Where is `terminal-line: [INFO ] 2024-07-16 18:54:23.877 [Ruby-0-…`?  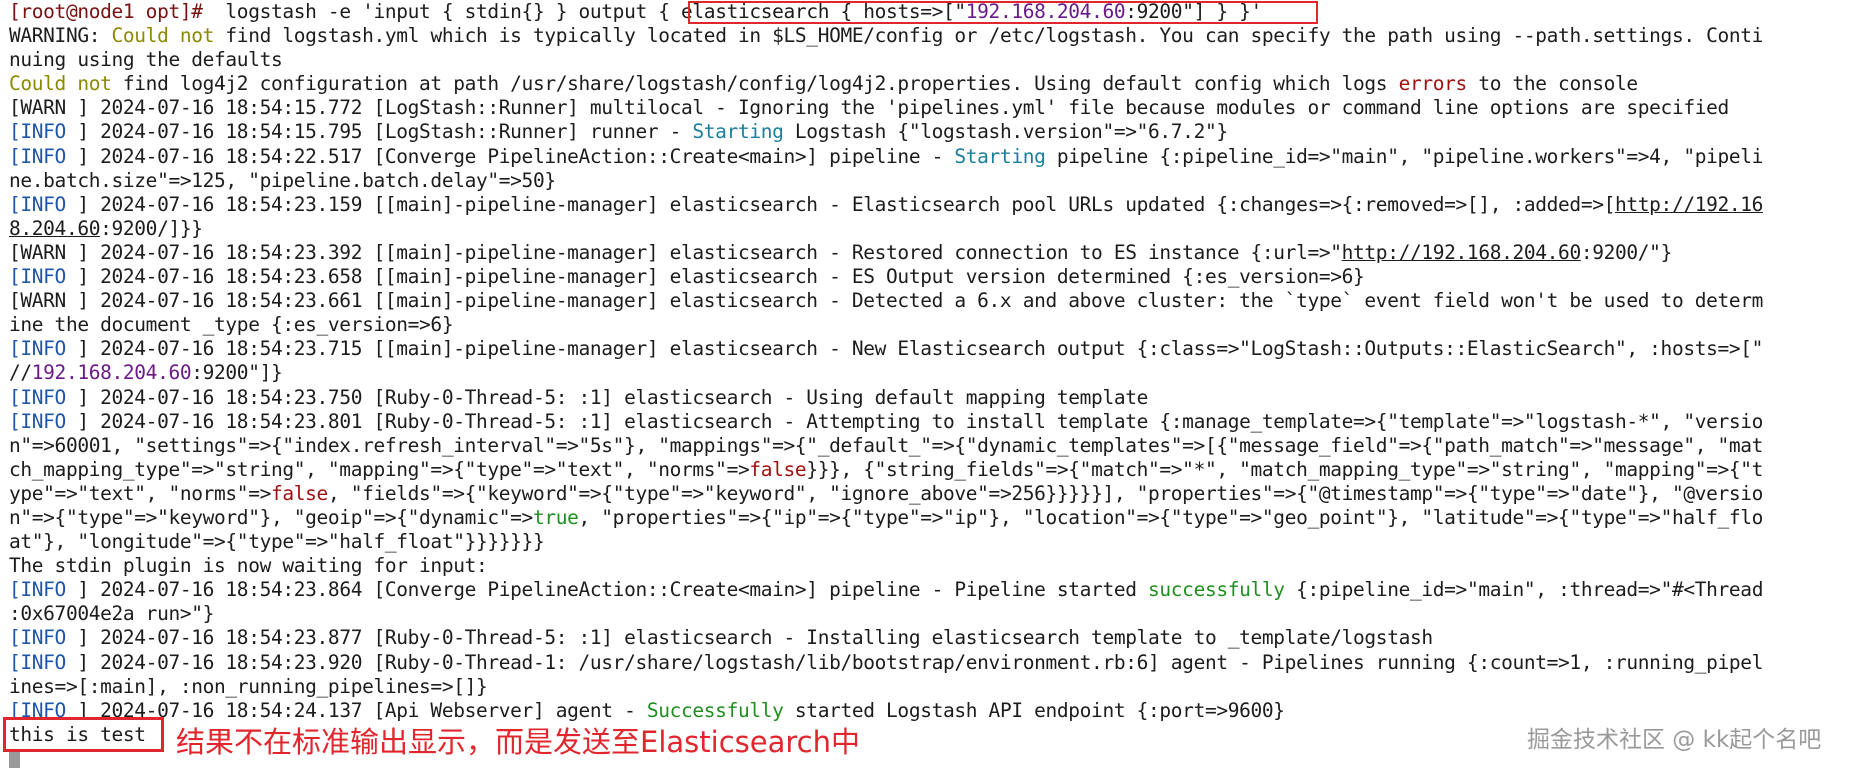 terminal-line: [INFO ] 2024-07-16 18:54:23.877 [Ruby-0-… is located at coordinates (934, 638).